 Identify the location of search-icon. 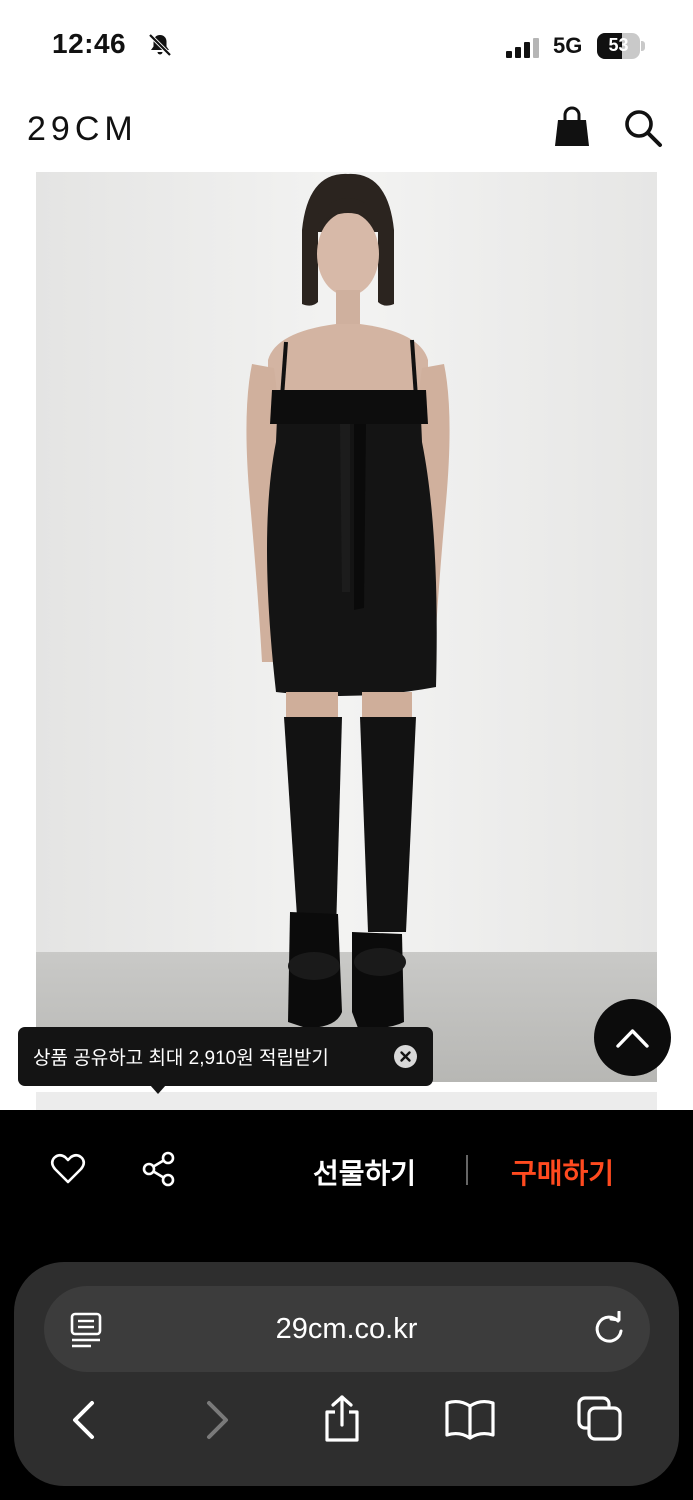
(643, 128).